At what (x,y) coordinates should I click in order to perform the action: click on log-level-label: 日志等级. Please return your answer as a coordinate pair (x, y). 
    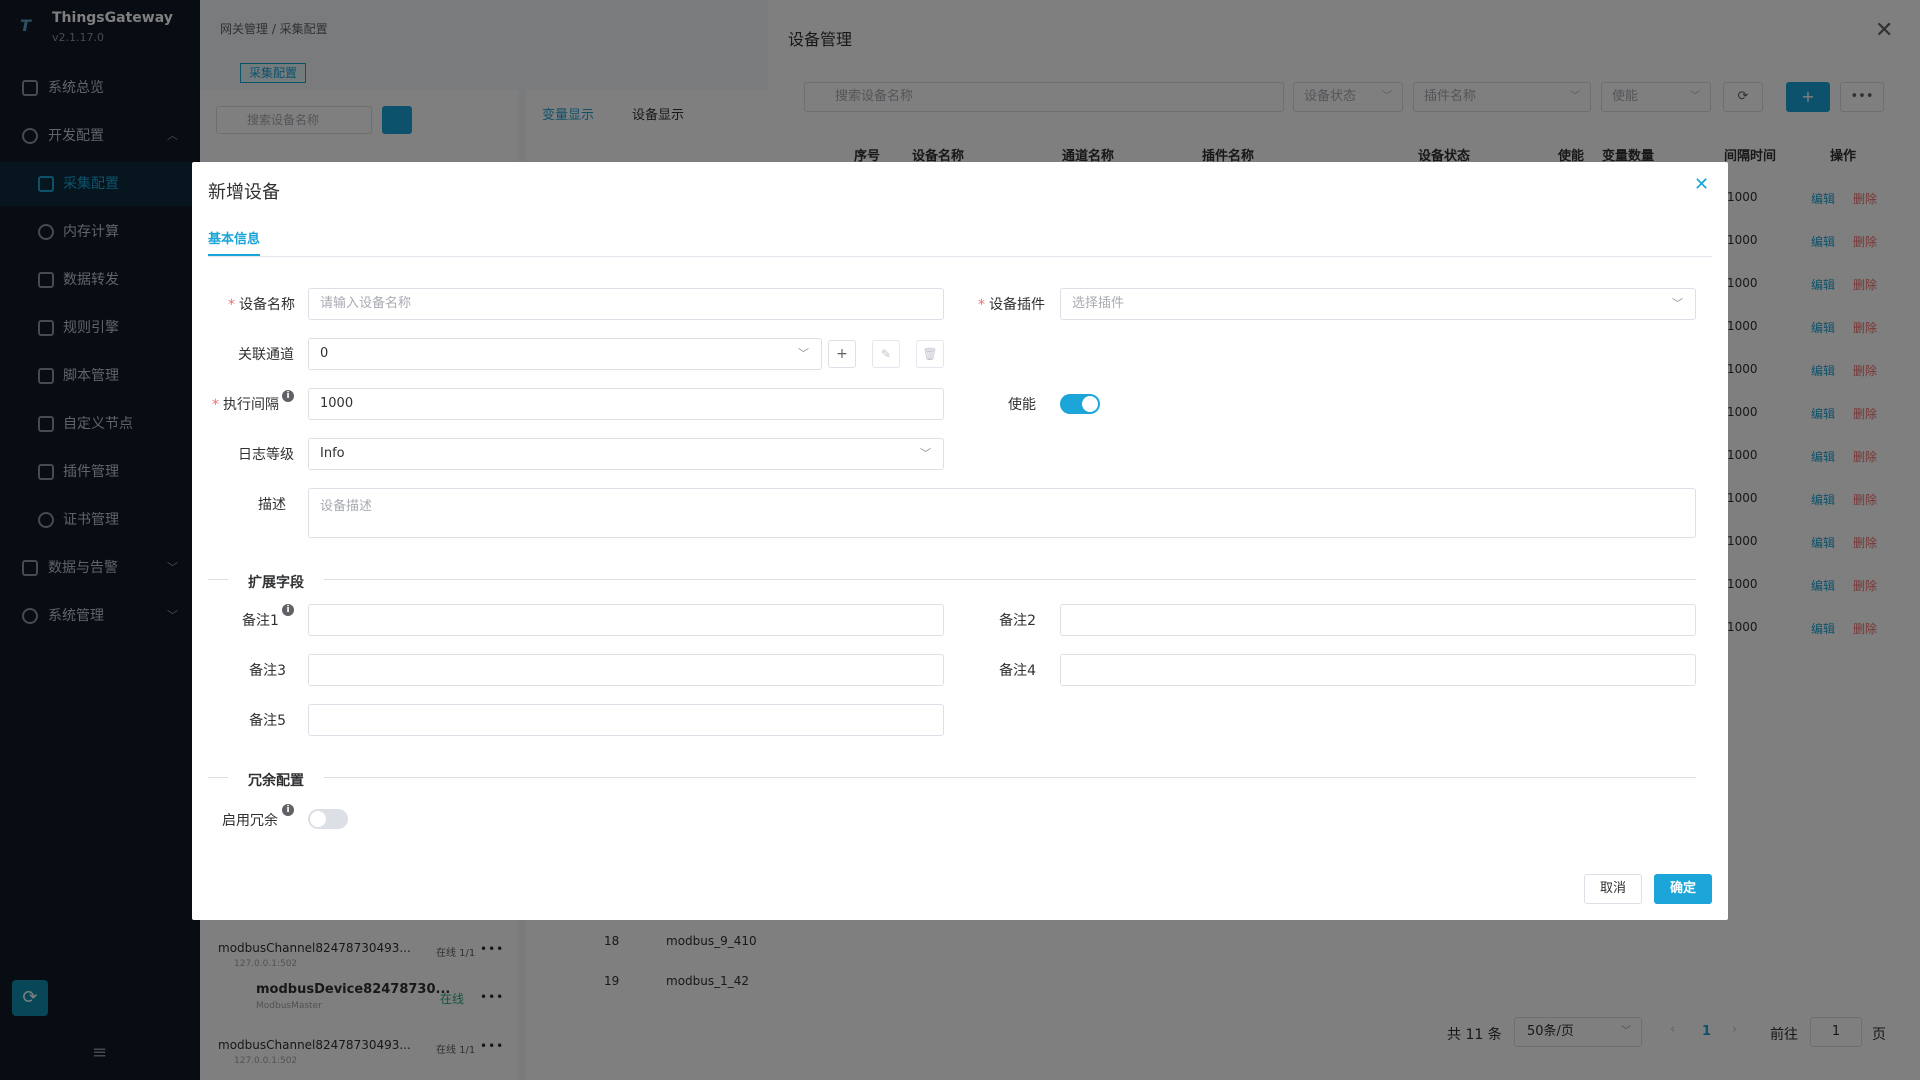
    Looking at the image, I should click on (266, 455).